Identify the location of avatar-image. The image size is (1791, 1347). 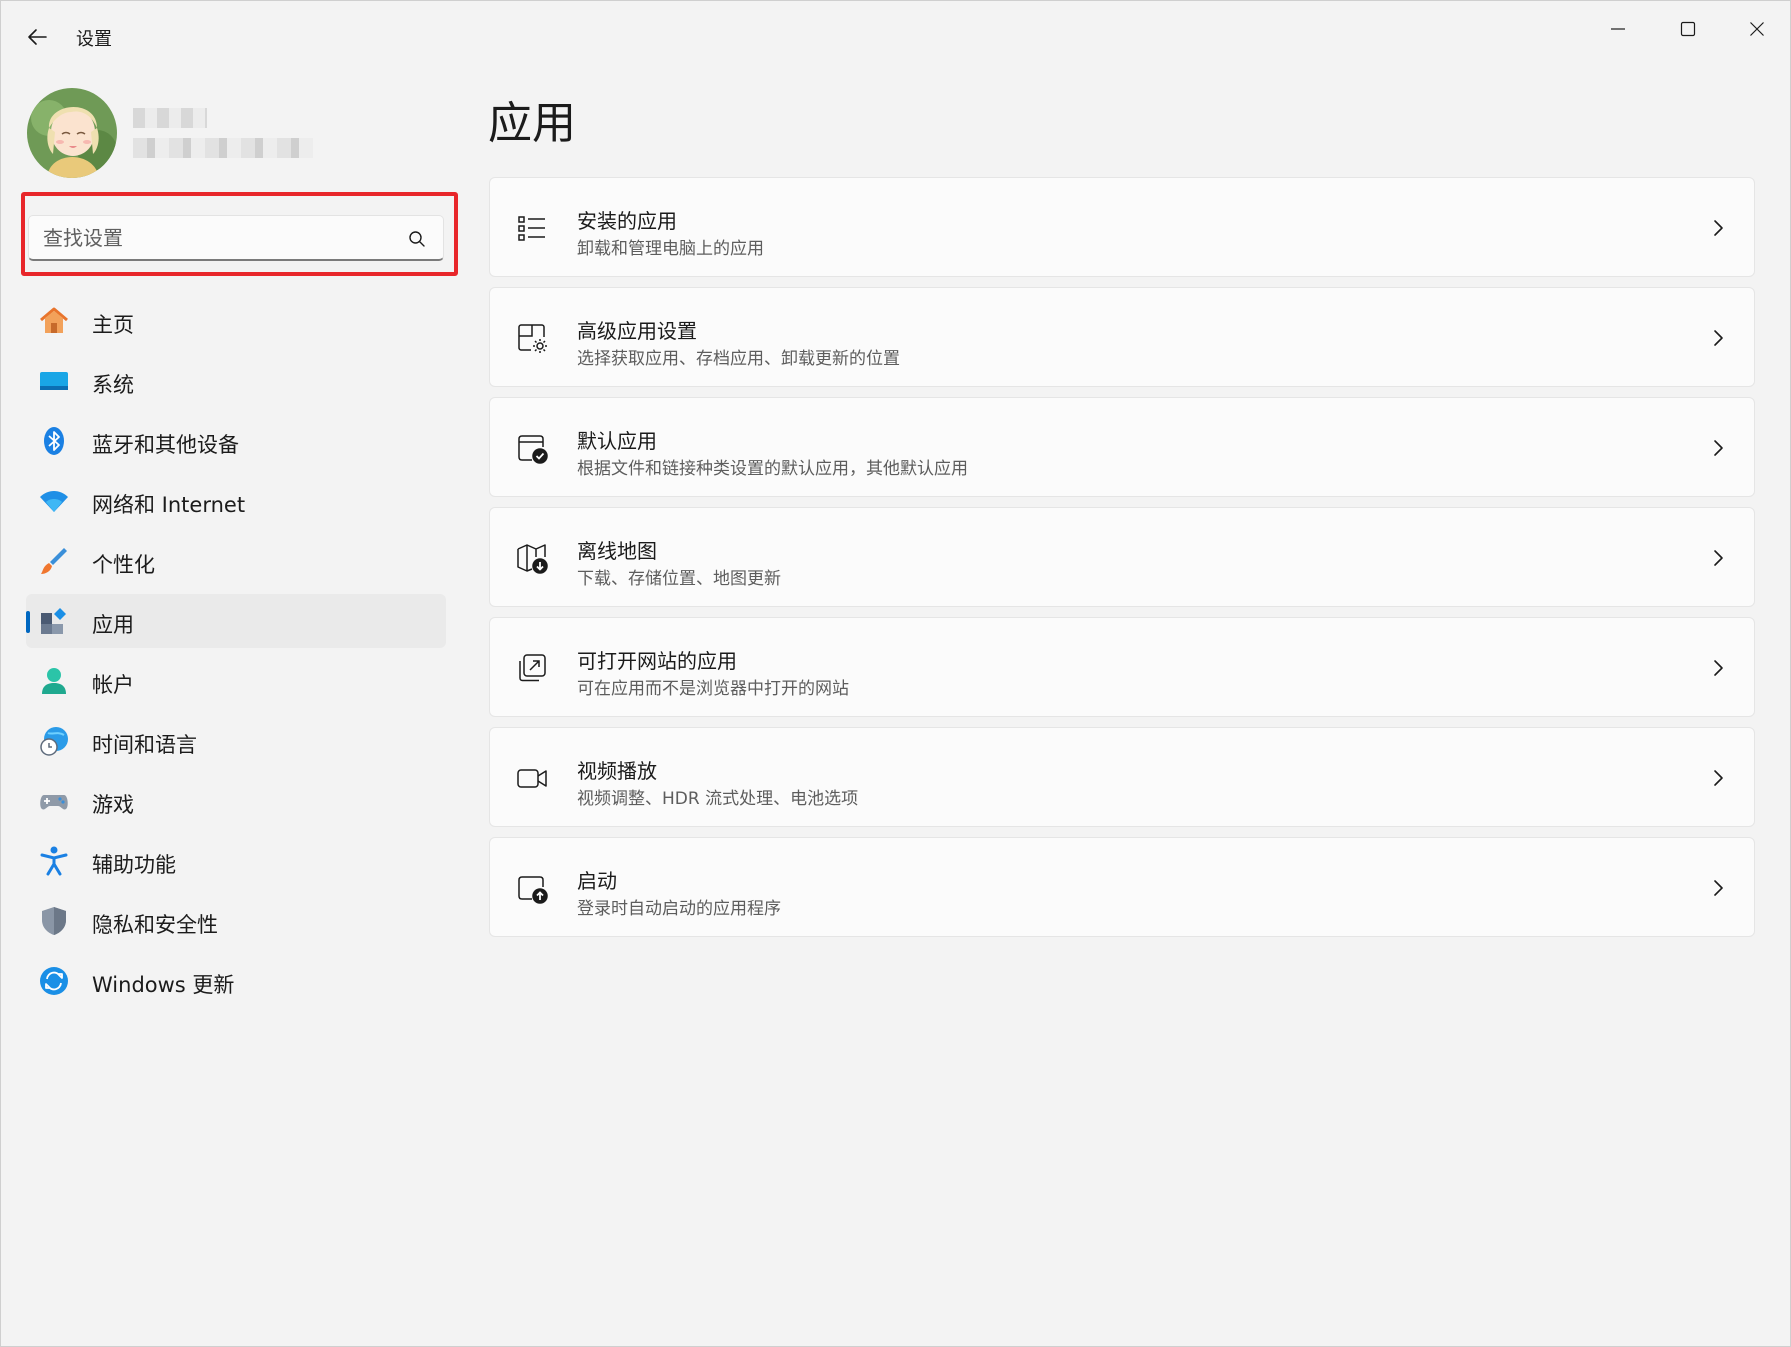
(72, 133).